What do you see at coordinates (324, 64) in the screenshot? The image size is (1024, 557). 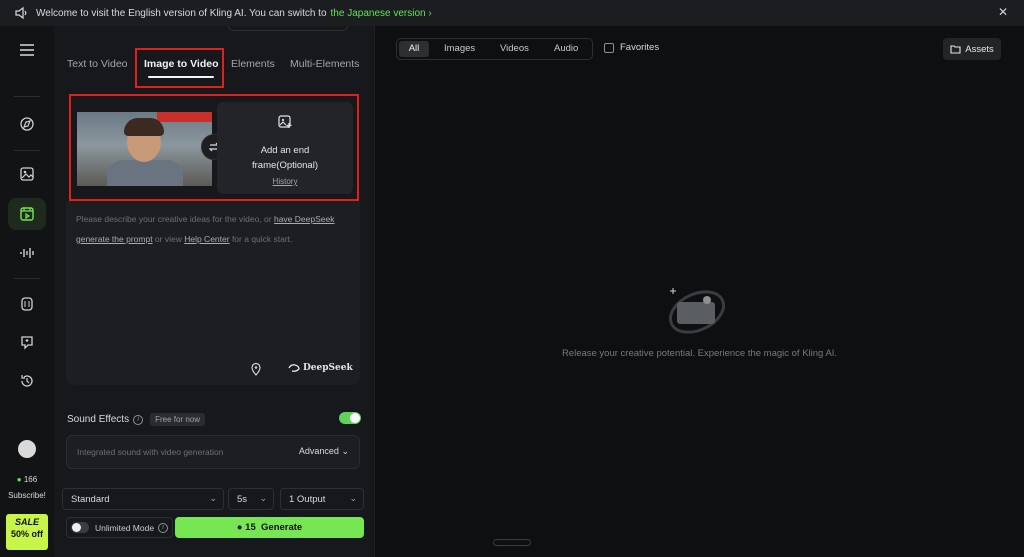 I see `tab-multi-elements: Multi-Elements` at bounding box center [324, 64].